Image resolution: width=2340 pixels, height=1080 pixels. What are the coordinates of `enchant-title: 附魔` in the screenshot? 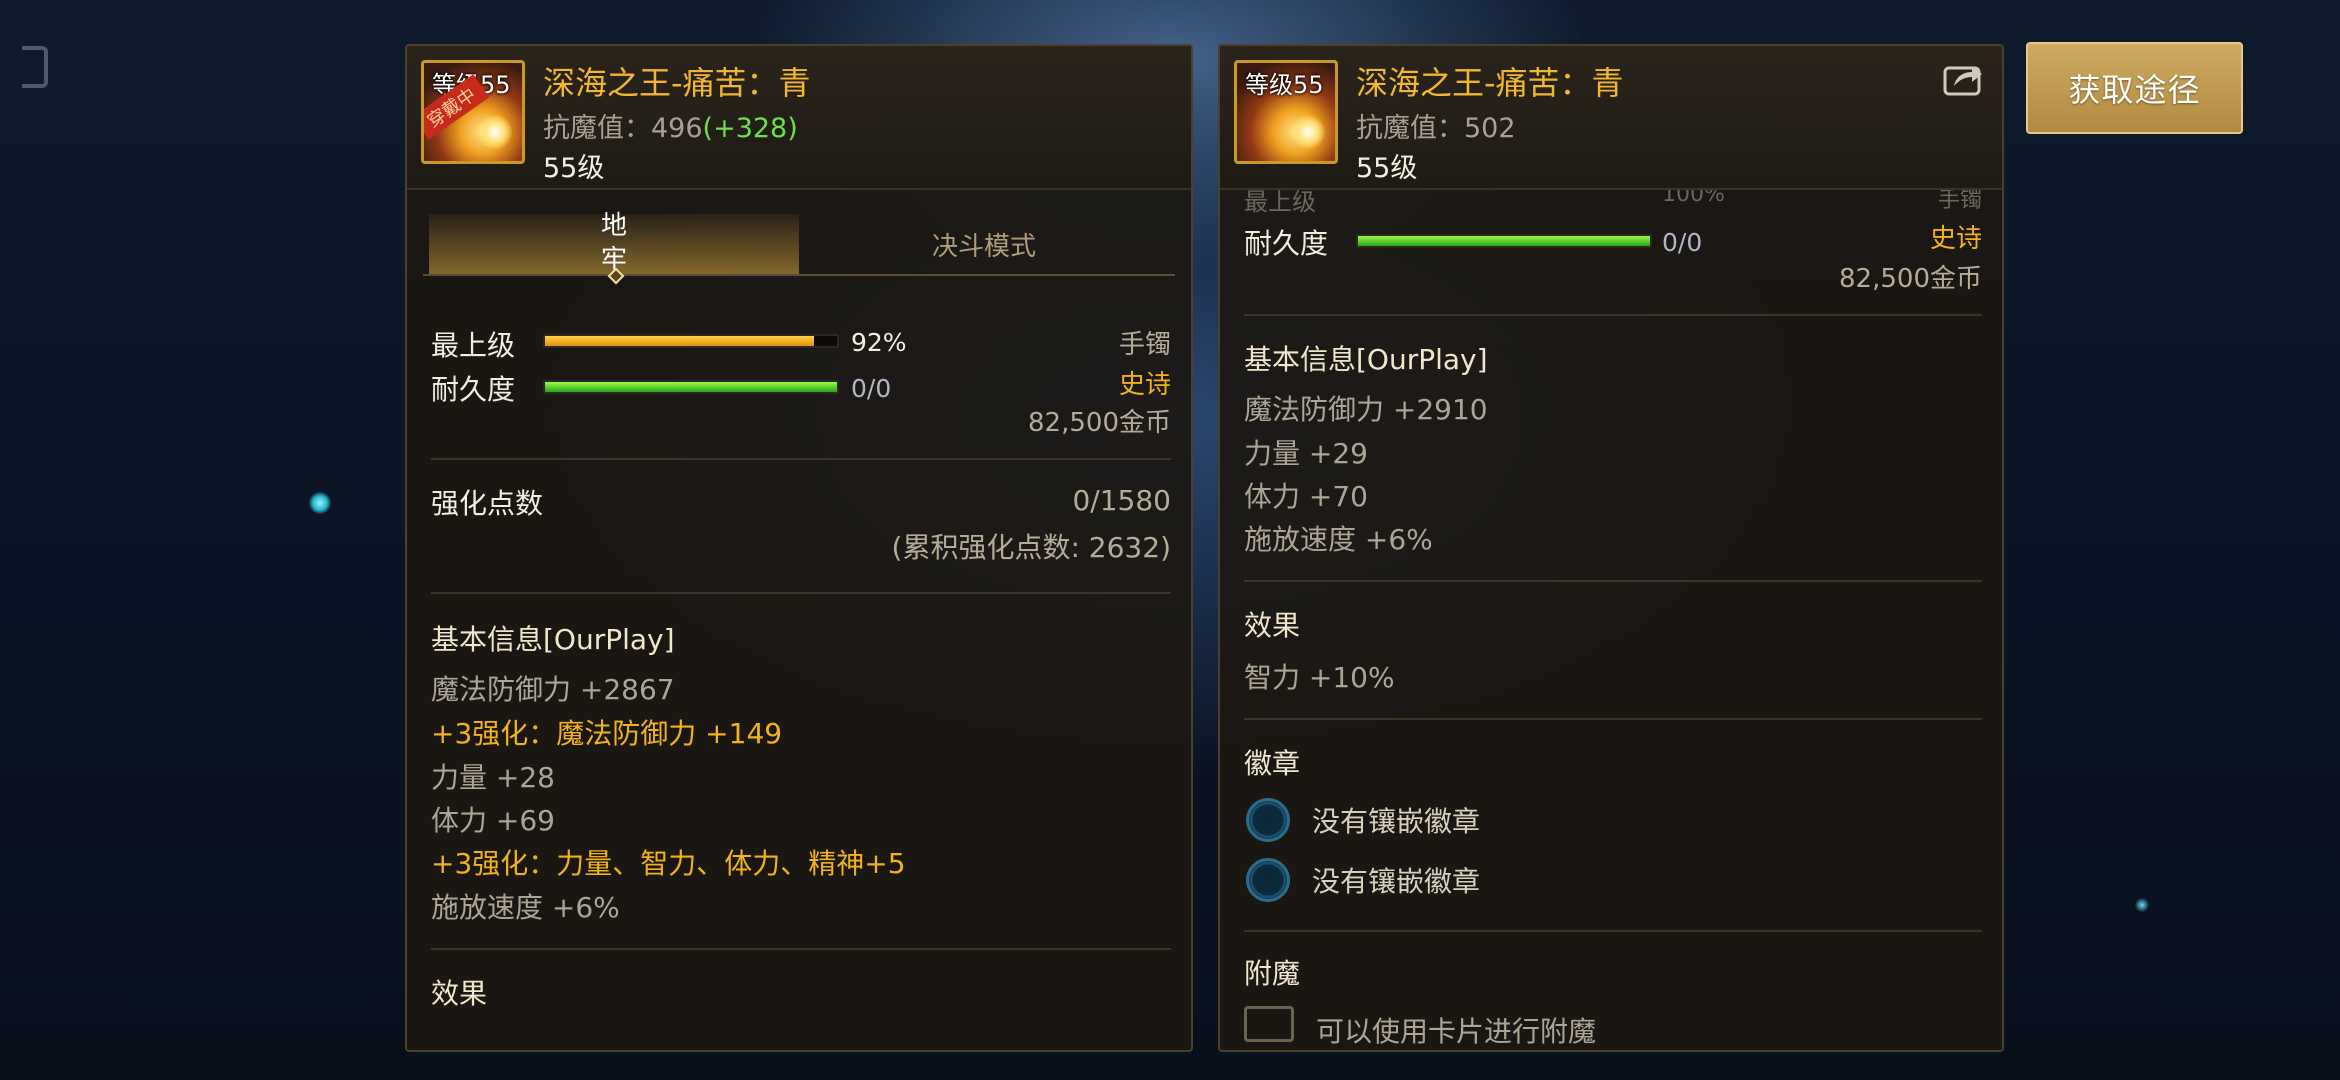 It's located at (1272, 973).